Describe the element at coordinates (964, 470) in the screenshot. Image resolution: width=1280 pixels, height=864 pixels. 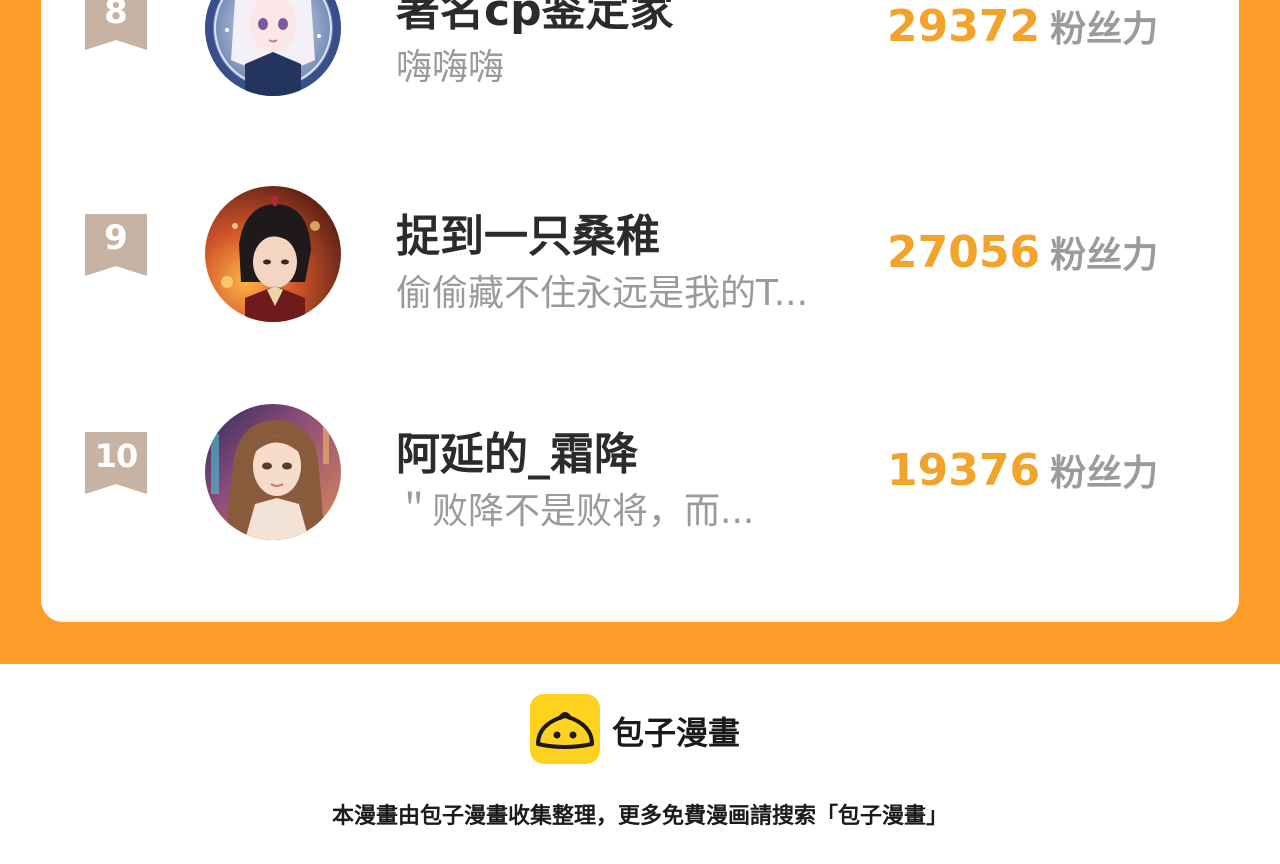
I see `score-value: 19376` at that location.